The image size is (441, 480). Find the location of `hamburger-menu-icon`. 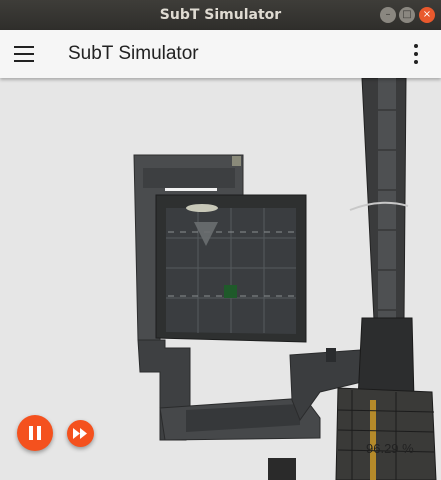

hamburger-menu-icon is located at coordinates (24, 54).